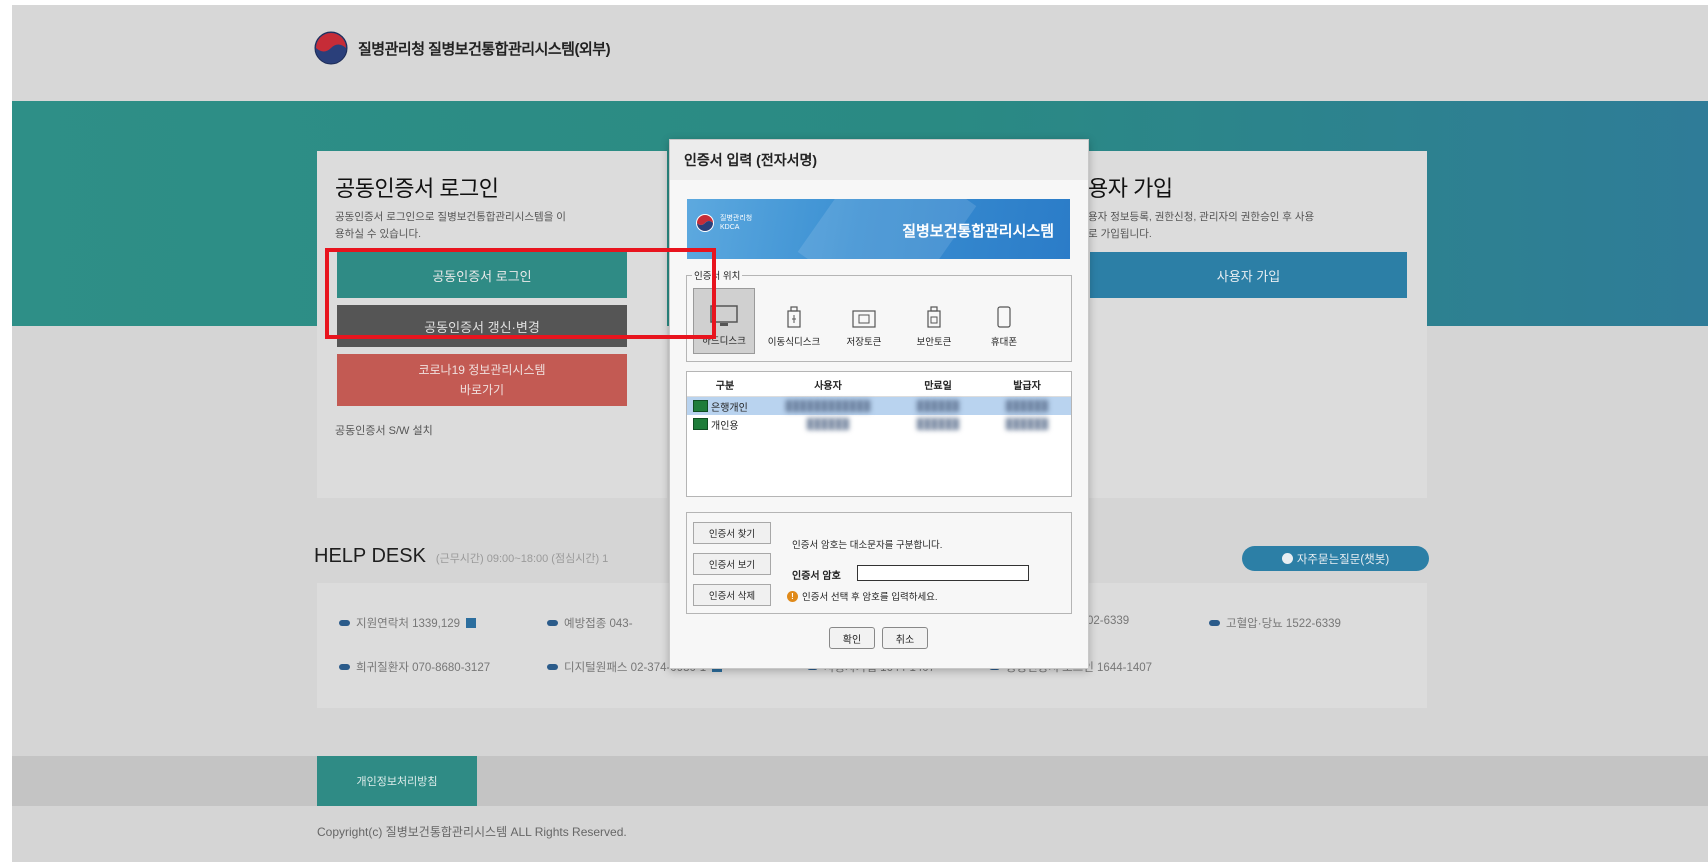 The image size is (1708, 862). What do you see at coordinates (878, 229) in the screenshot?
I see `dialog-banner: 질병관리청 KDCA 질병보건통합관리시스템` at bounding box center [878, 229].